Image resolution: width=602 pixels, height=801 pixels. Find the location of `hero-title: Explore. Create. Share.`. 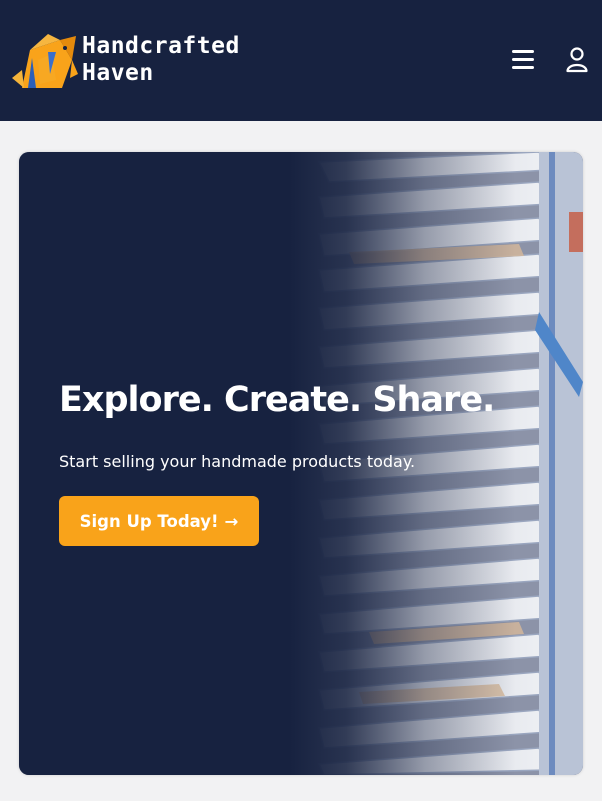

hero-title: Explore. Create. Share. is located at coordinates (277, 400).